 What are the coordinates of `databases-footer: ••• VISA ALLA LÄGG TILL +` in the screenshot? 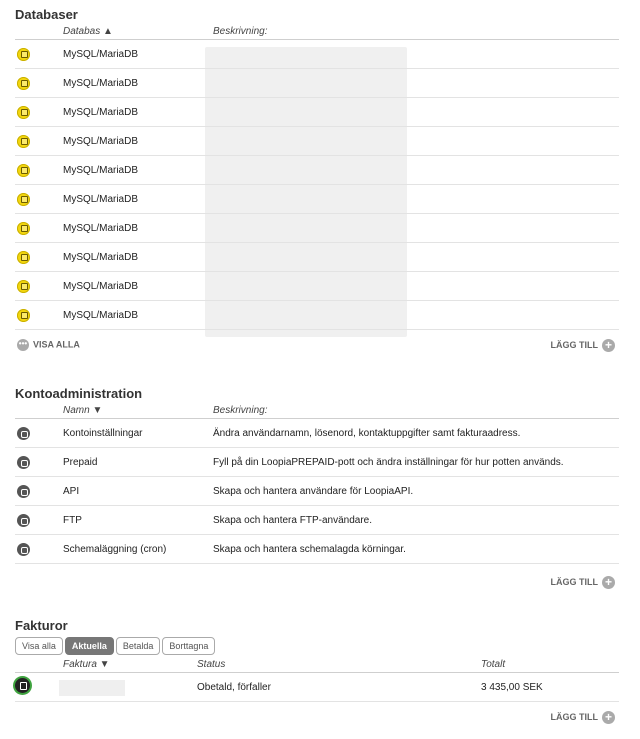 It's located at (317, 345).